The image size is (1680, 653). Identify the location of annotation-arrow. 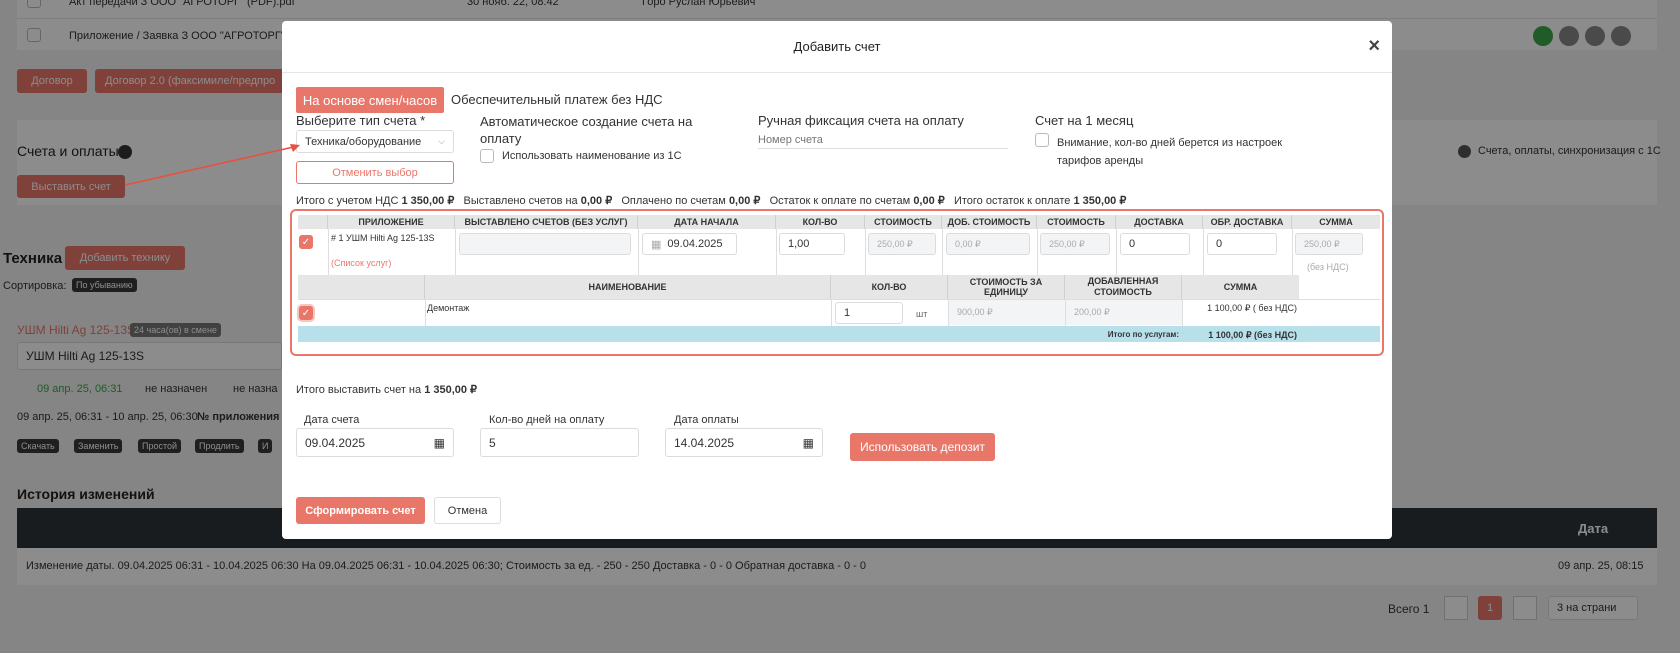
(212, 165).